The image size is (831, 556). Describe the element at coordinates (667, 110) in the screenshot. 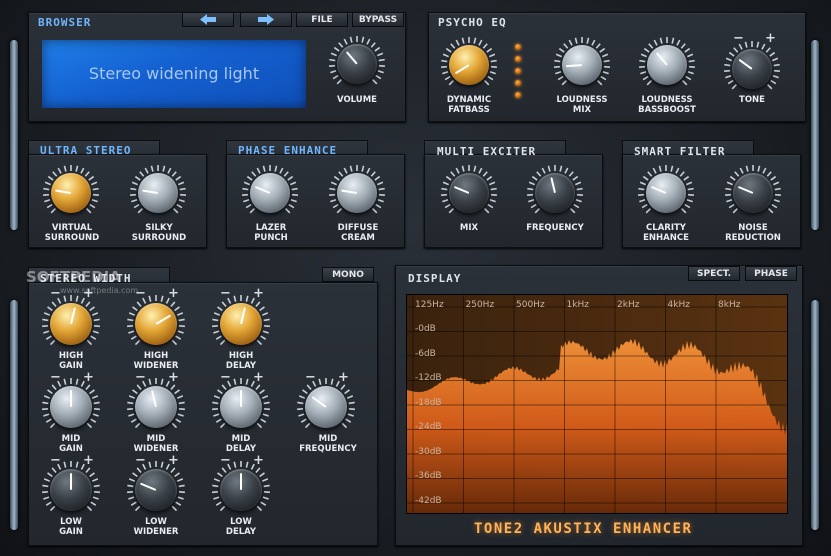

I see `label-line2: BASSBOOST` at that location.